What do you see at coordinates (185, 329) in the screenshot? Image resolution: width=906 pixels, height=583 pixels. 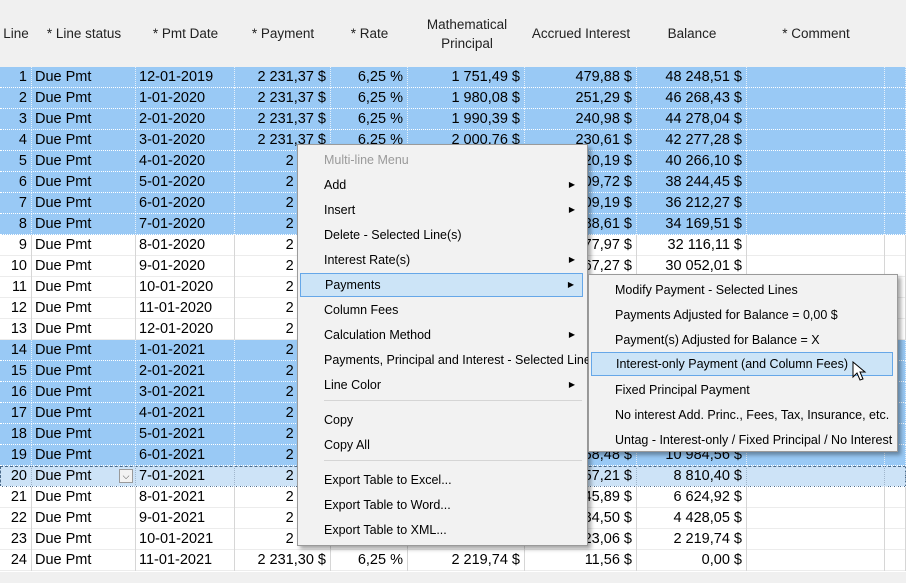 I see `cell-date: 12-01-2020` at bounding box center [185, 329].